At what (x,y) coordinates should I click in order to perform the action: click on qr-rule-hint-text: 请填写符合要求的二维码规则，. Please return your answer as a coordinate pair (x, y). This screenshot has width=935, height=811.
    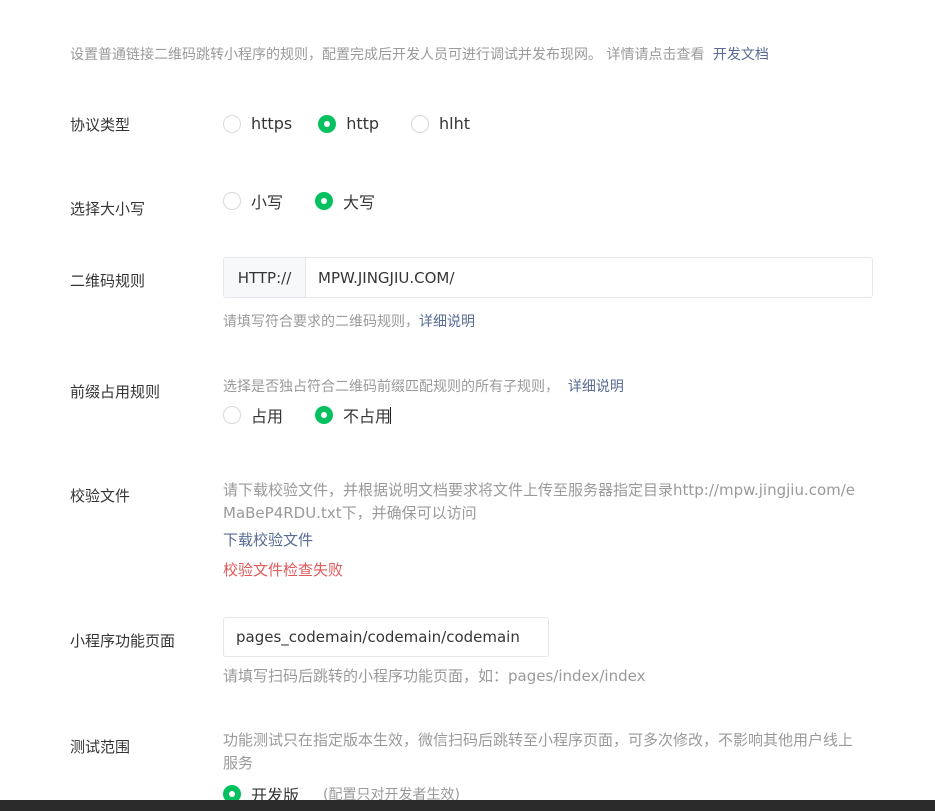
    Looking at the image, I should click on (321, 322).